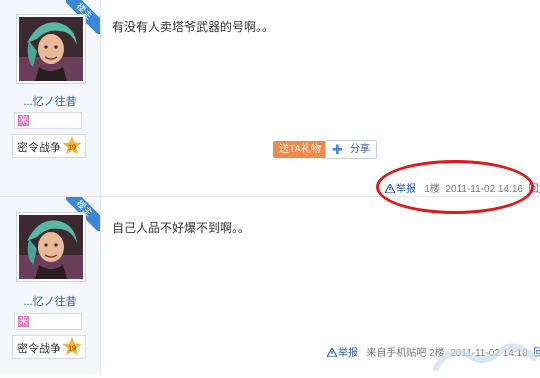 The width and height of the screenshot is (540, 378). I want to click on send-gift-button: 送TA礼物, so click(300, 149).